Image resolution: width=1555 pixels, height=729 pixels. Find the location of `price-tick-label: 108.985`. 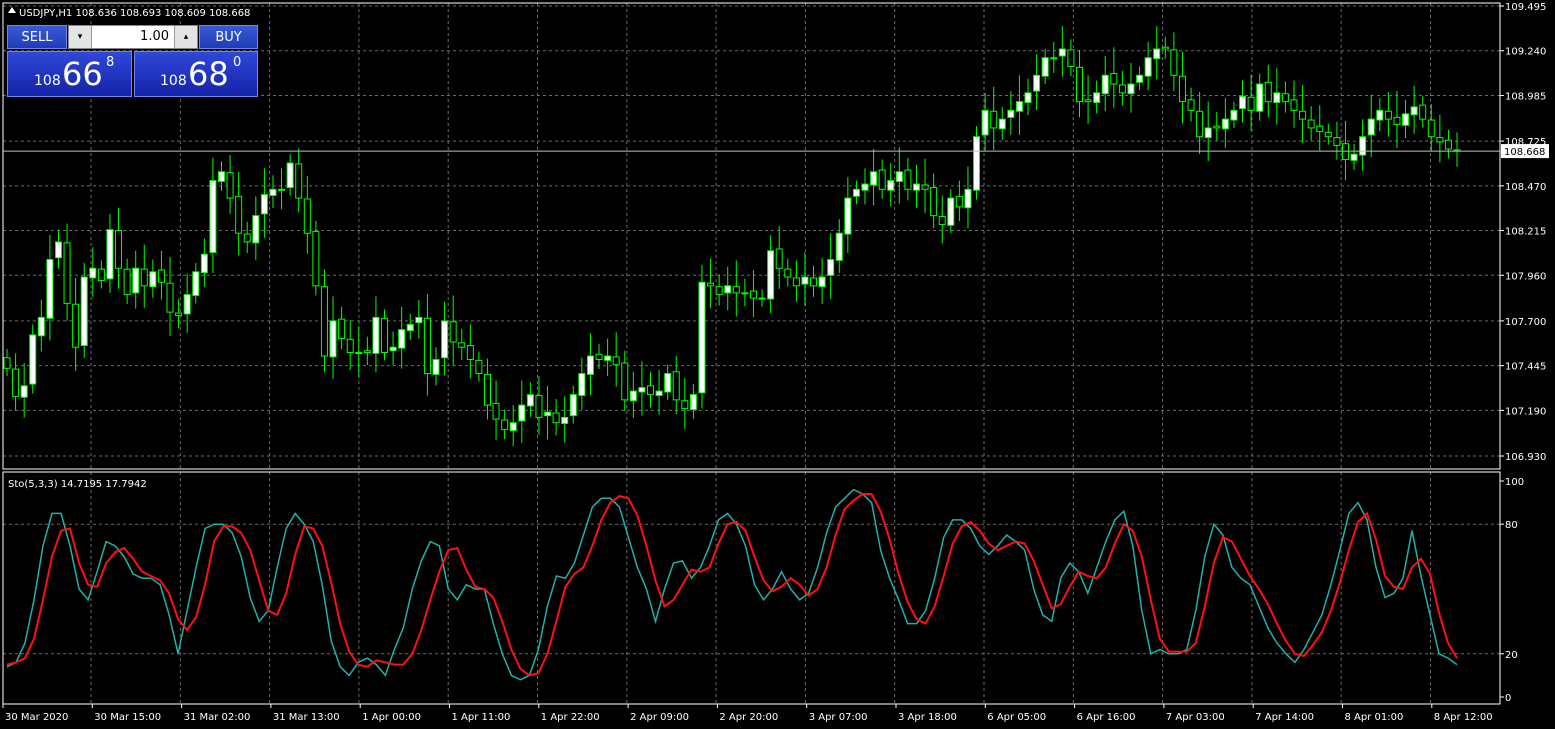

price-tick-label: 108.985 is located at coordinates (1525, 96).